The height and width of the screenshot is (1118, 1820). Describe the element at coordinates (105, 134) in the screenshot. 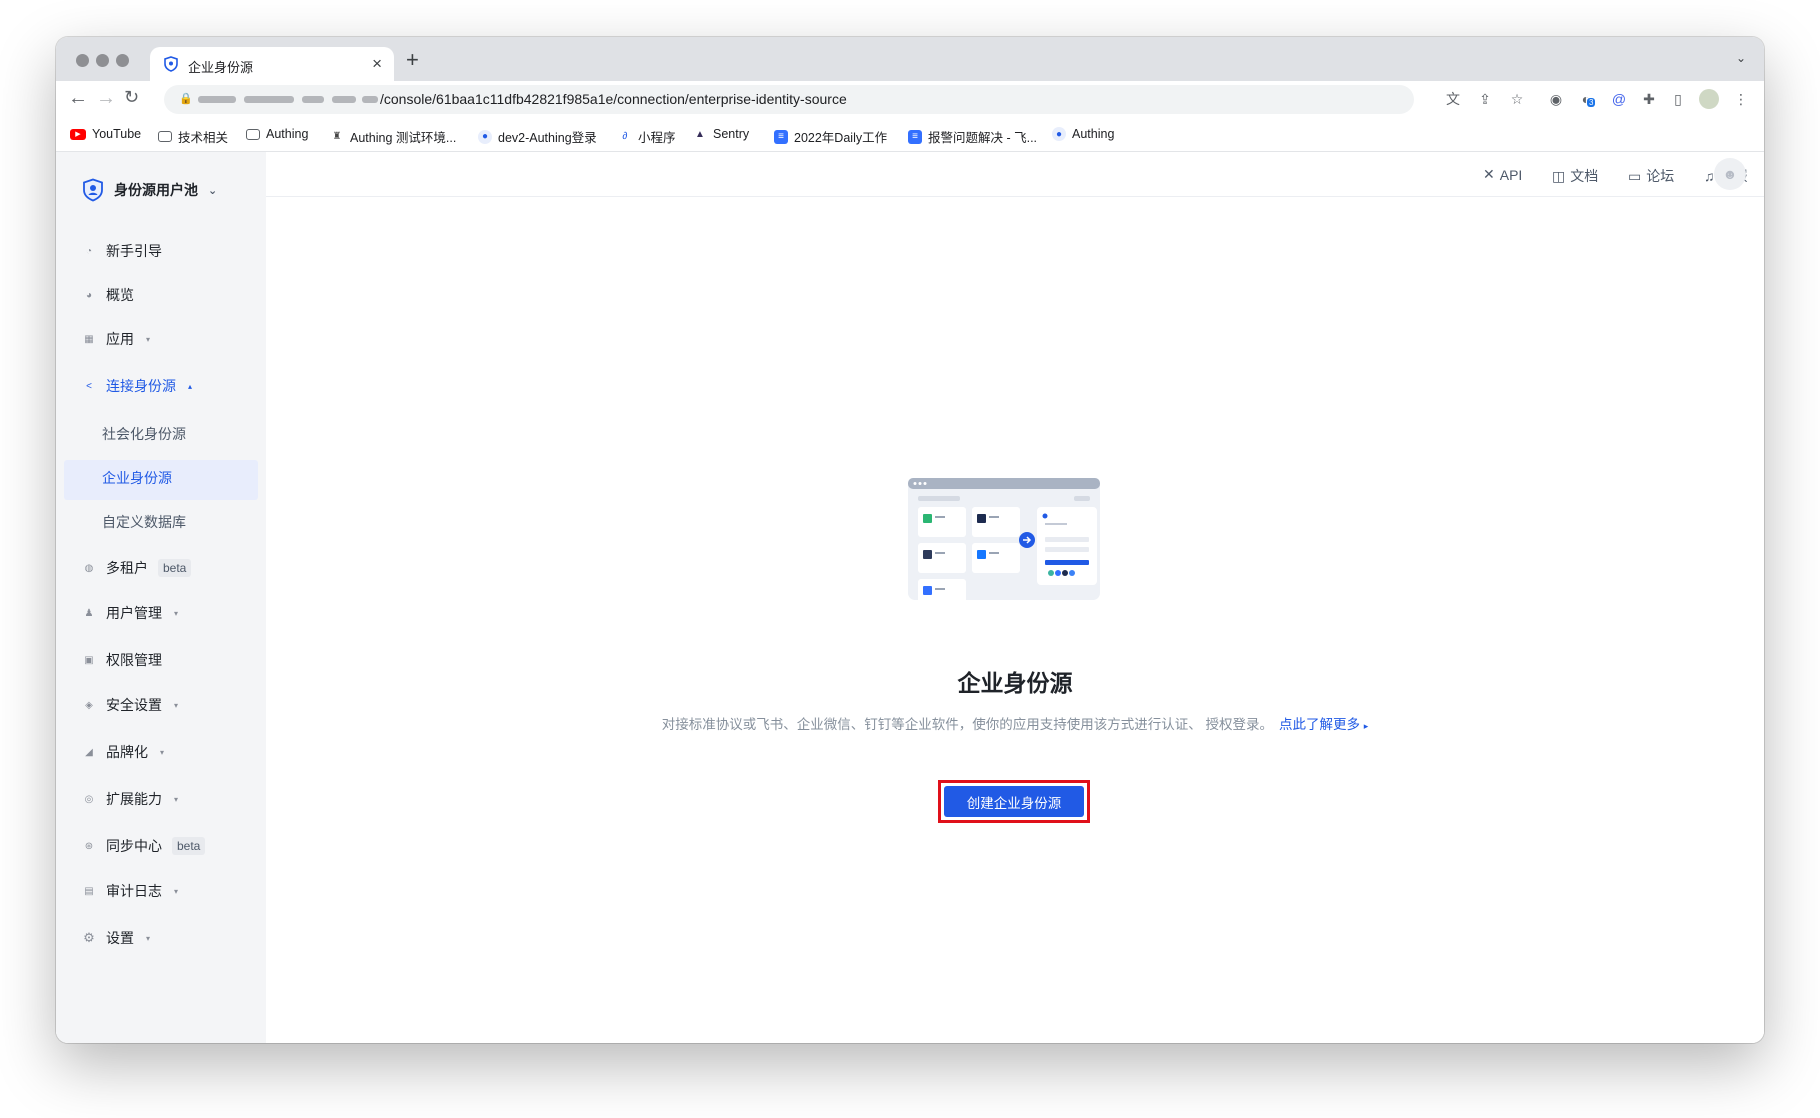

I see `bookmark-youtube: ▶ YouTube` at that location.